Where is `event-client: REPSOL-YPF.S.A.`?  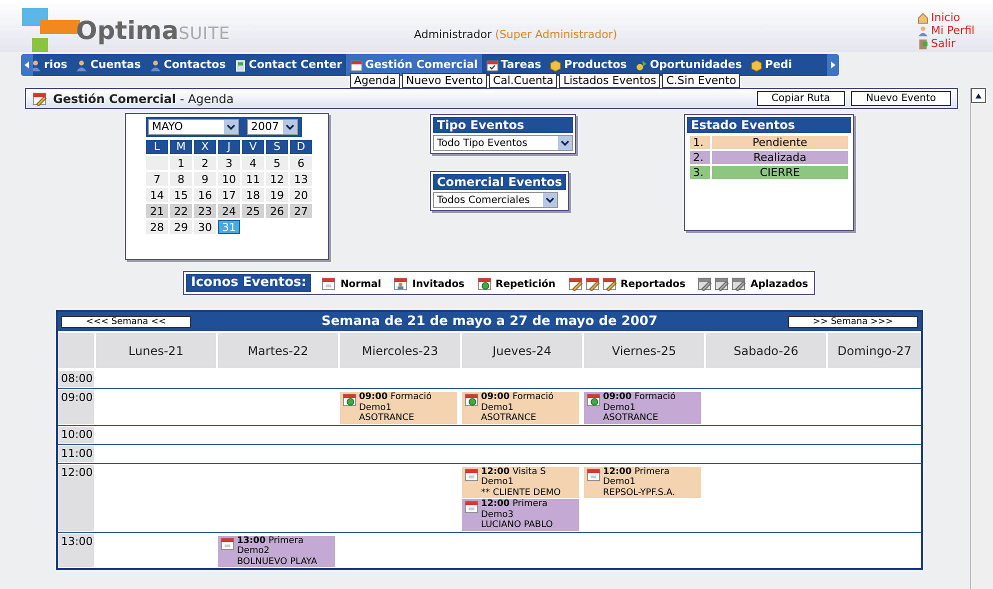
event-client: REPSOL-YPF.S.A. is located at coordinates (639, 493).